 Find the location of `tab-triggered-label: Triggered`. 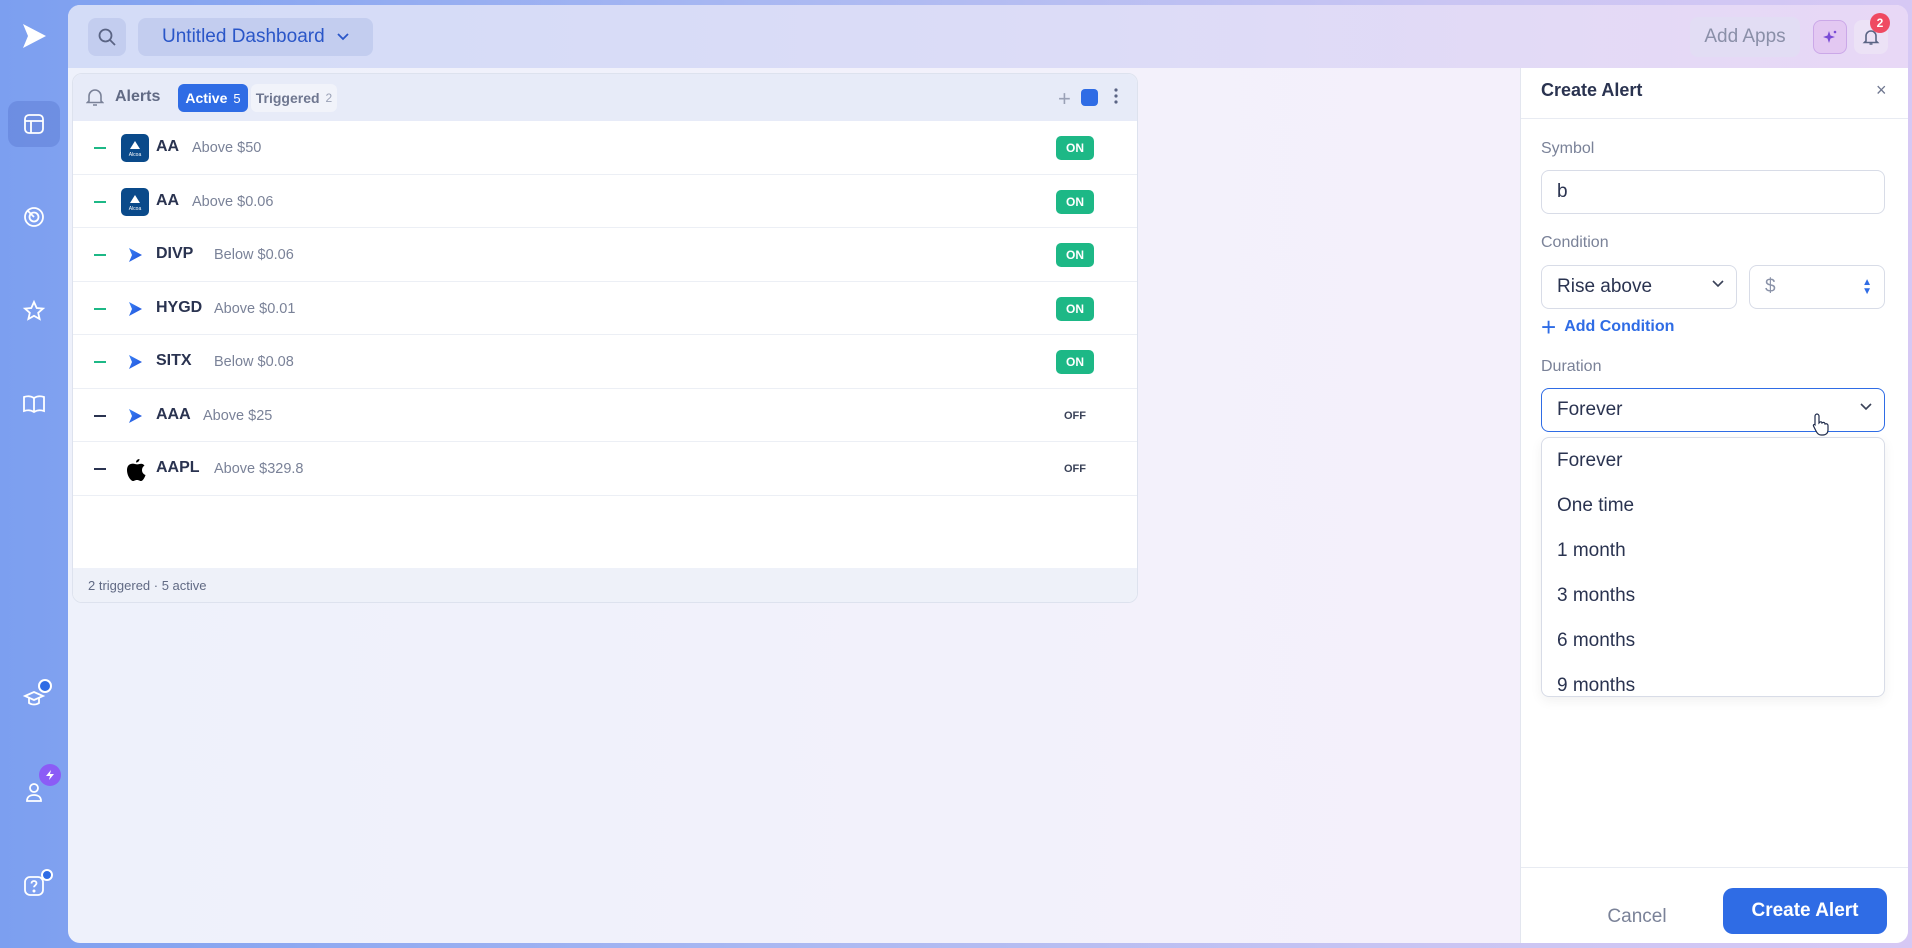

tab-triggered-label: Triggered is located at coordinates (287, 98).